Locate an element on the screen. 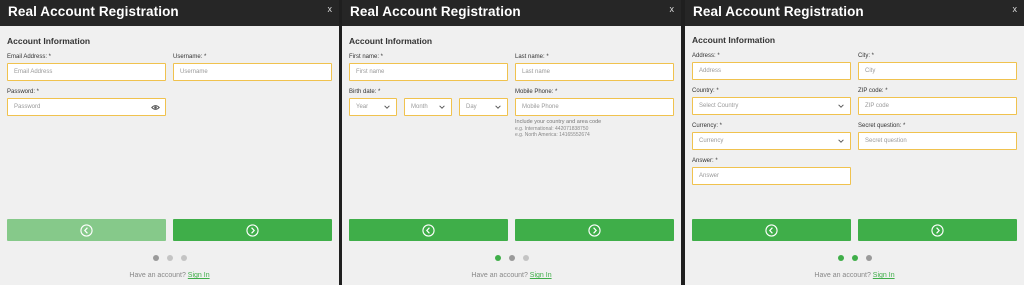  birth-month-select: Month is located at coordinates (428, 107).